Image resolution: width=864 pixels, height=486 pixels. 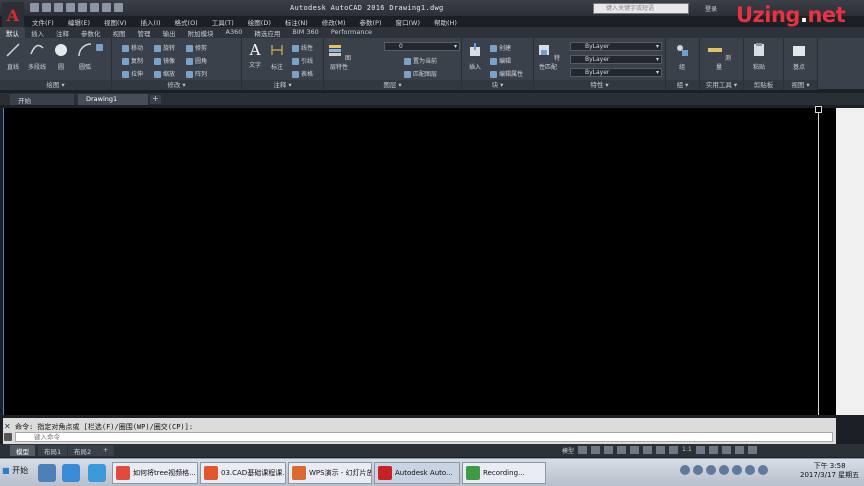 I want to click on undo-icon, so click(x=106, y=7).